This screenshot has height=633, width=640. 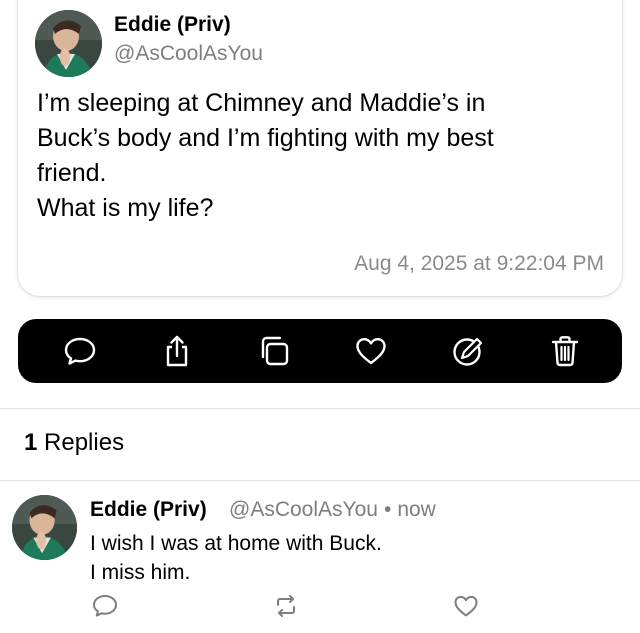 What do you see at coordinates (84, 442) in the screenshot?
I see `replies-label: Replies` at bounding box center [84, 442].